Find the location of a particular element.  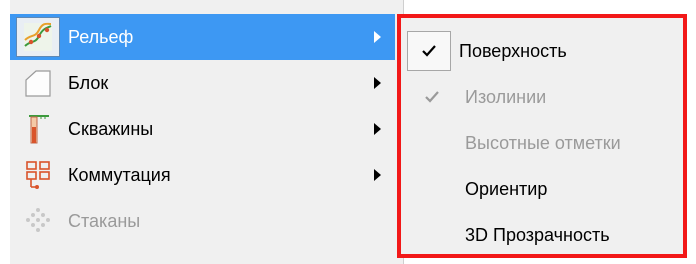

menu-item-glasses: Стаканы is located at coordinates (202, 221).